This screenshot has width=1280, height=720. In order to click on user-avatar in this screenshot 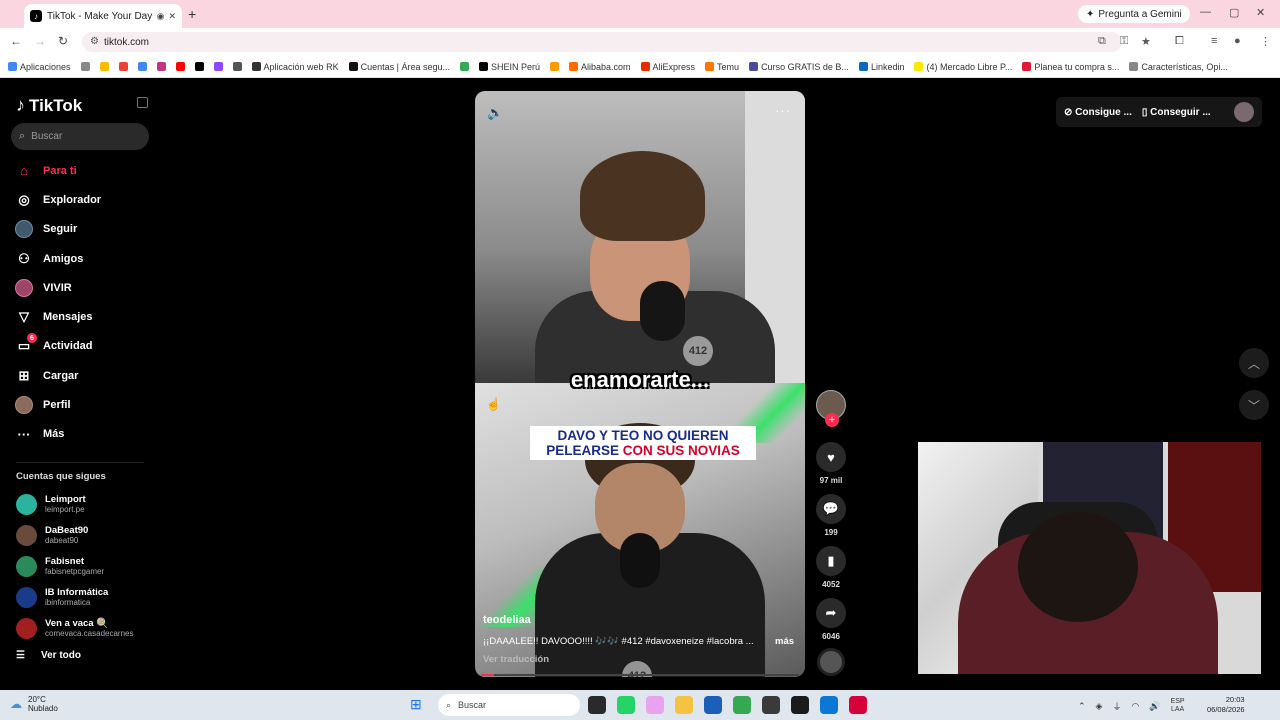, I will do `click(1244, 112)`.